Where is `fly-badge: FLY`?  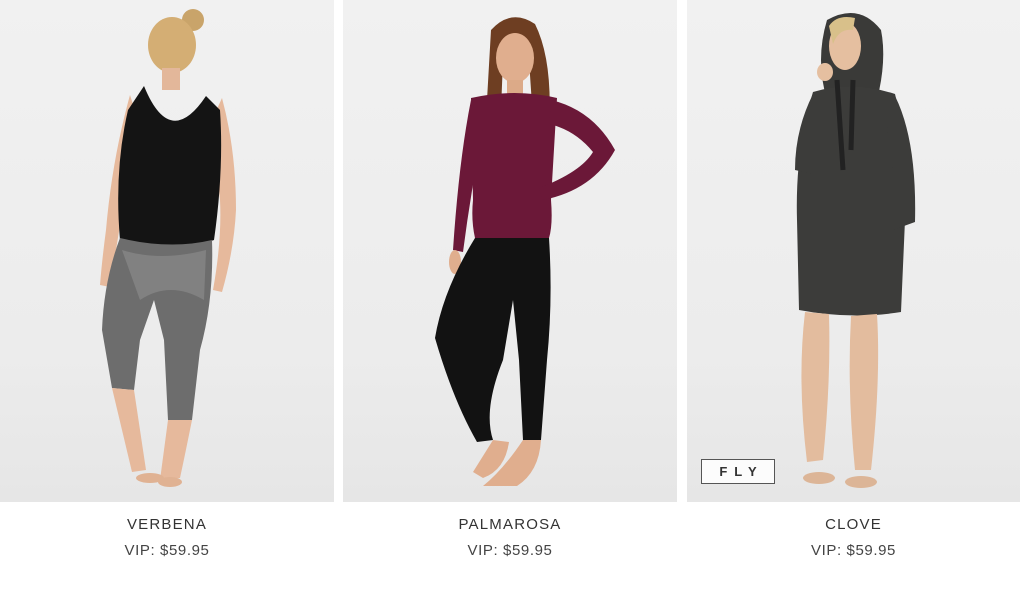 fly-badge: FLY is located at coordinates (738, 471).